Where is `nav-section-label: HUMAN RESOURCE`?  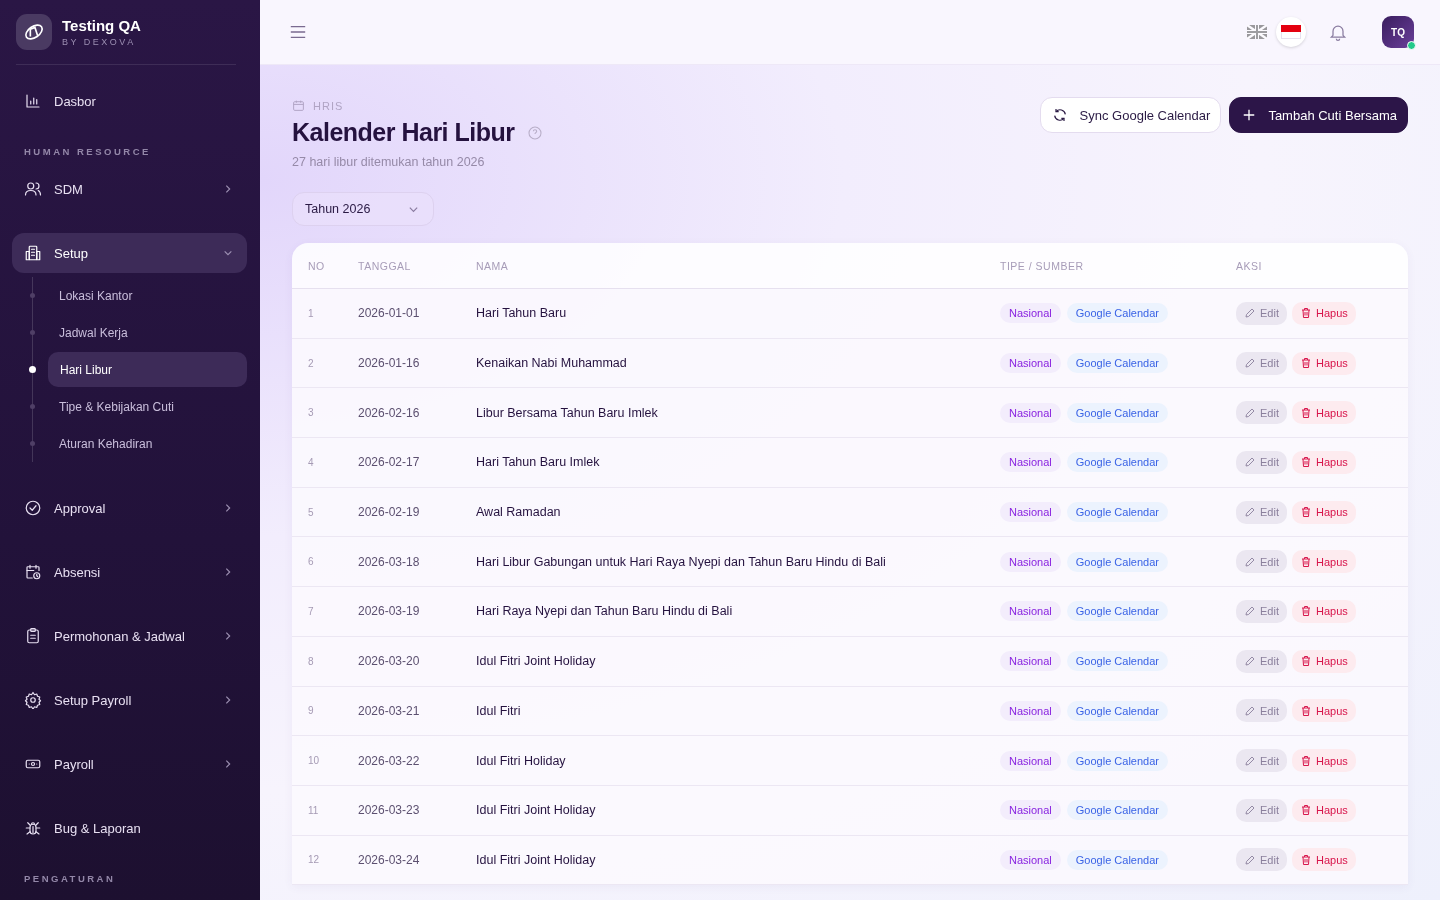
nav-section-label: HUMAN RESOURCE is located at coordinates (87, 151).